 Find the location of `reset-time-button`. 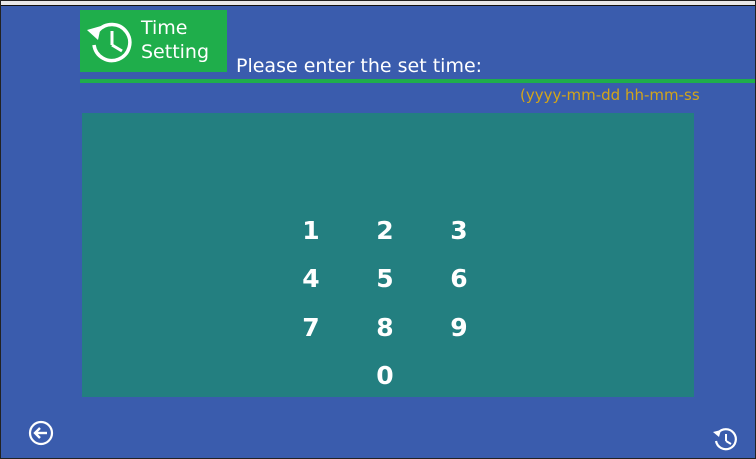

reset-time-button is located at coordinates (725, 439).